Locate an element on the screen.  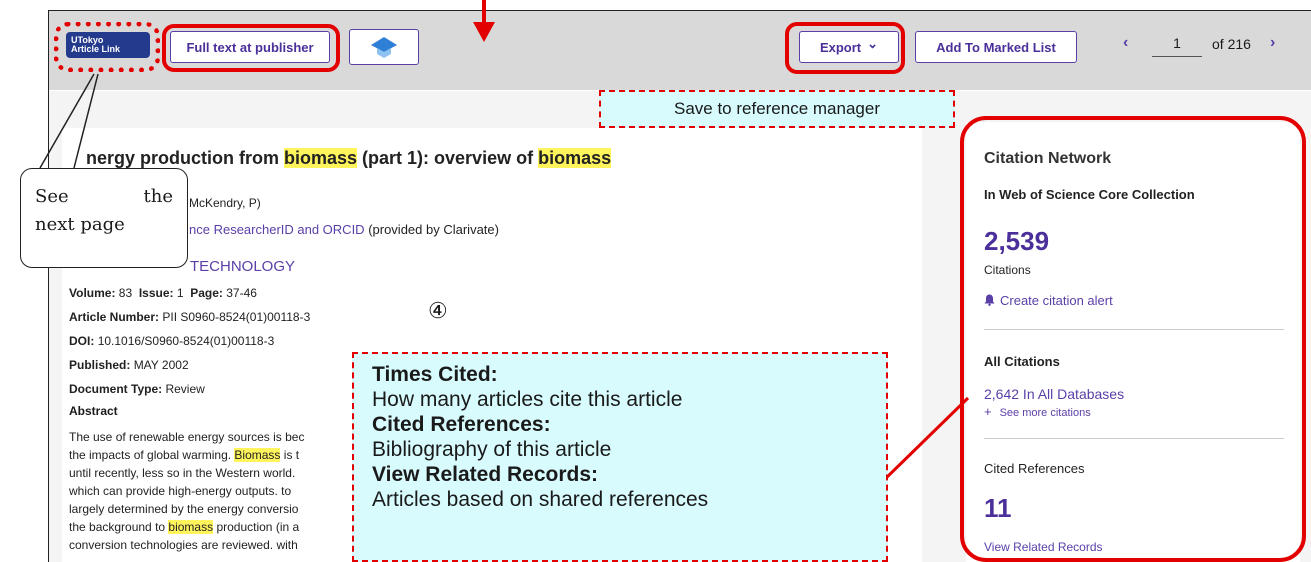
abstract-text: is t is located at coordinates (290, 455).